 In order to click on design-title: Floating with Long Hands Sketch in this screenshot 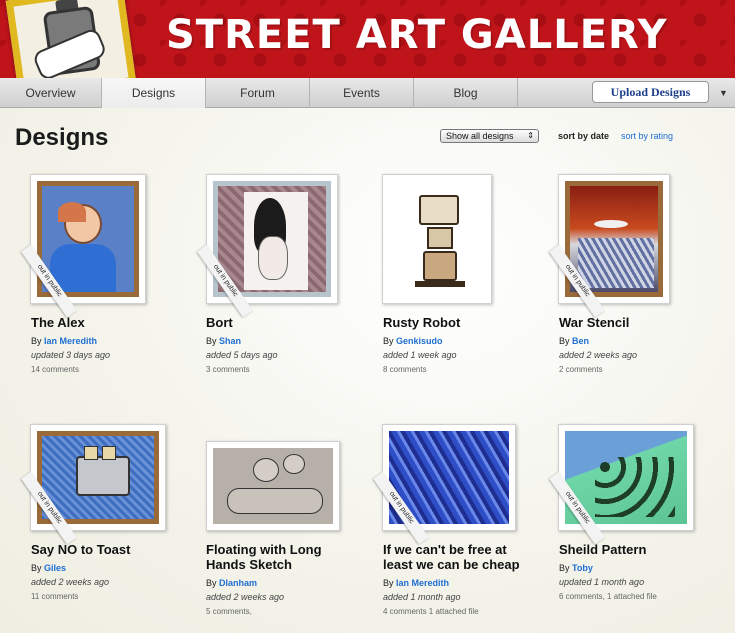, I will do `click(281, 557)`.